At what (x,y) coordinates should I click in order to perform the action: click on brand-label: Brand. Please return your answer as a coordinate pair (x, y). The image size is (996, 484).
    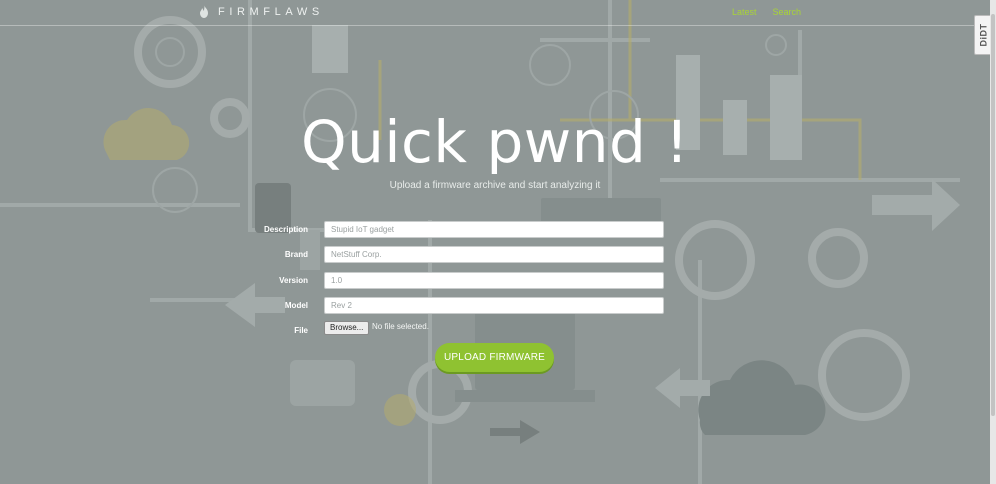
    Looking at the image, I should click on (296, 254).